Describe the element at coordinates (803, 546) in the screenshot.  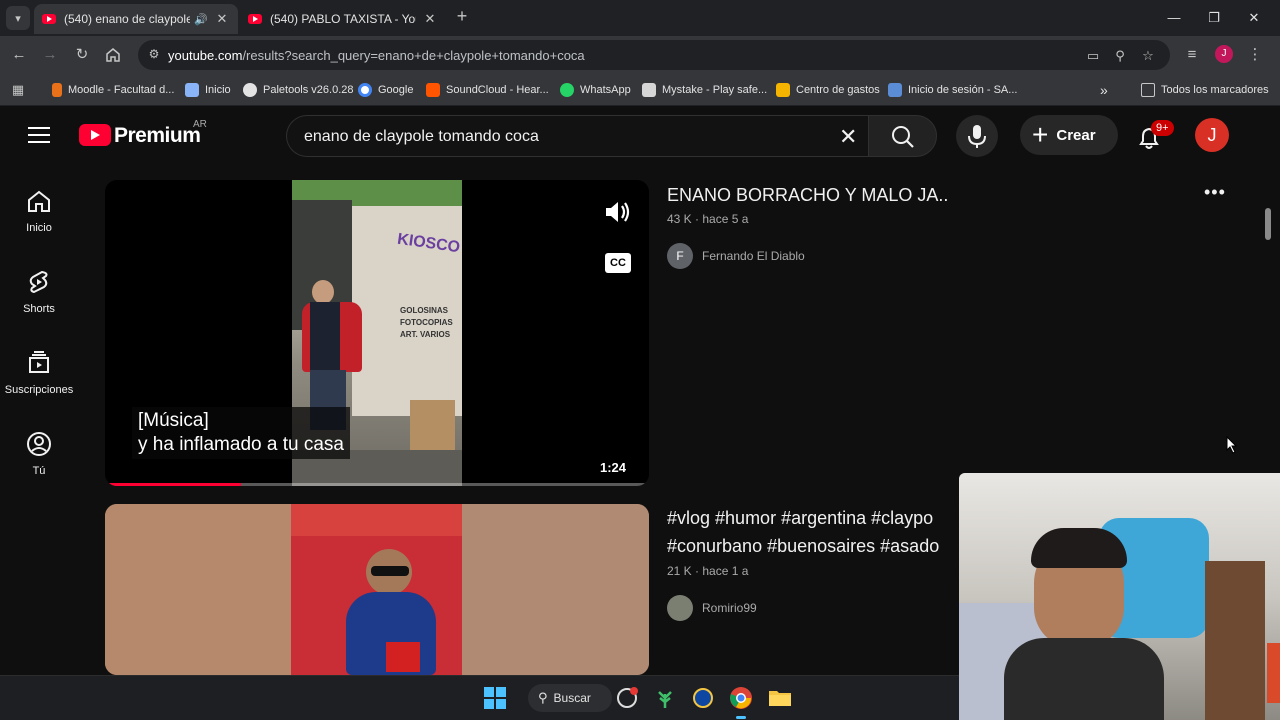
I see `video-title: #conurbano #buenosaires #asado` at that location.